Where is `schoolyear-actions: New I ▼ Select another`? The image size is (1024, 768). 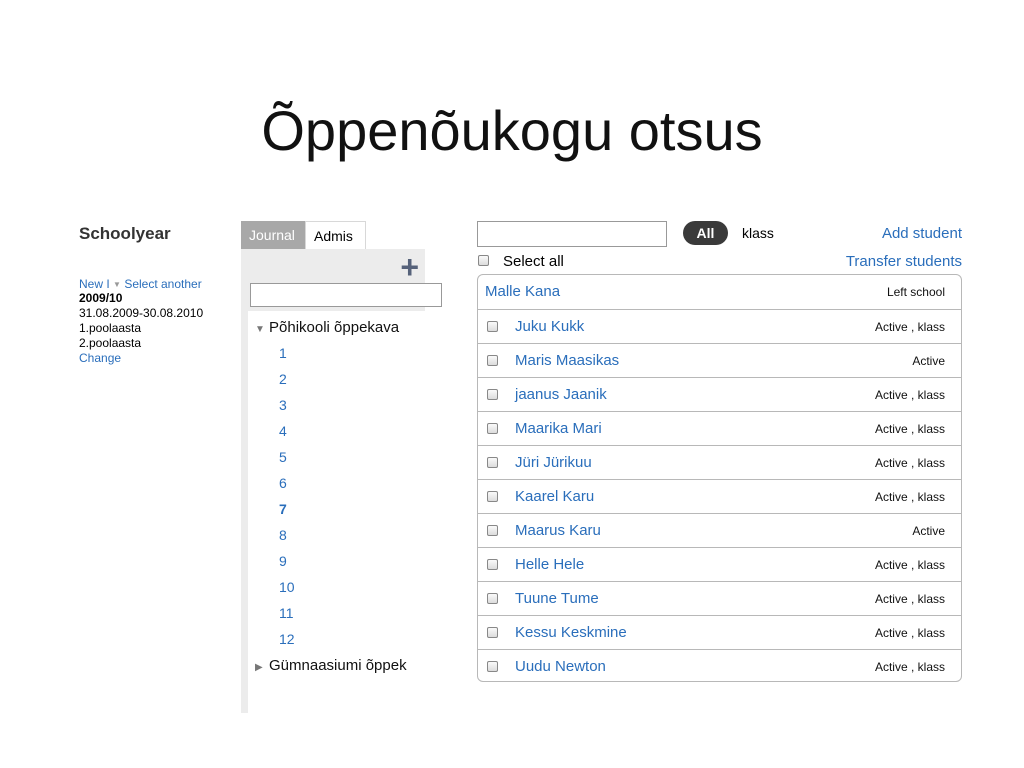
schoolyear-actions: New I ▼ Select another is located at coordinates (154, 284).